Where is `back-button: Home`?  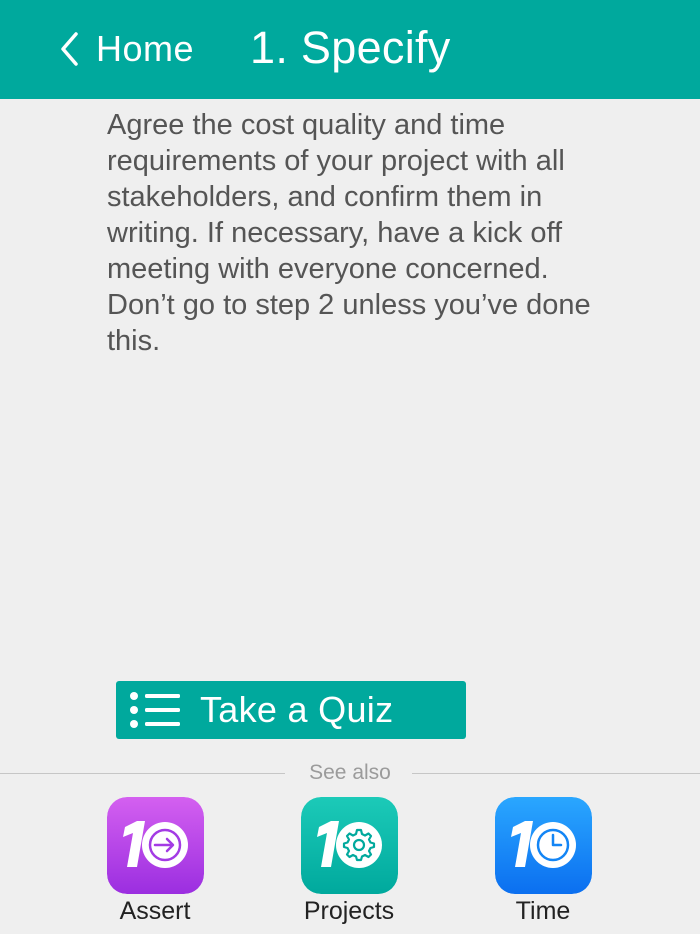
back-button: Home is located at coordinates (127, 49).